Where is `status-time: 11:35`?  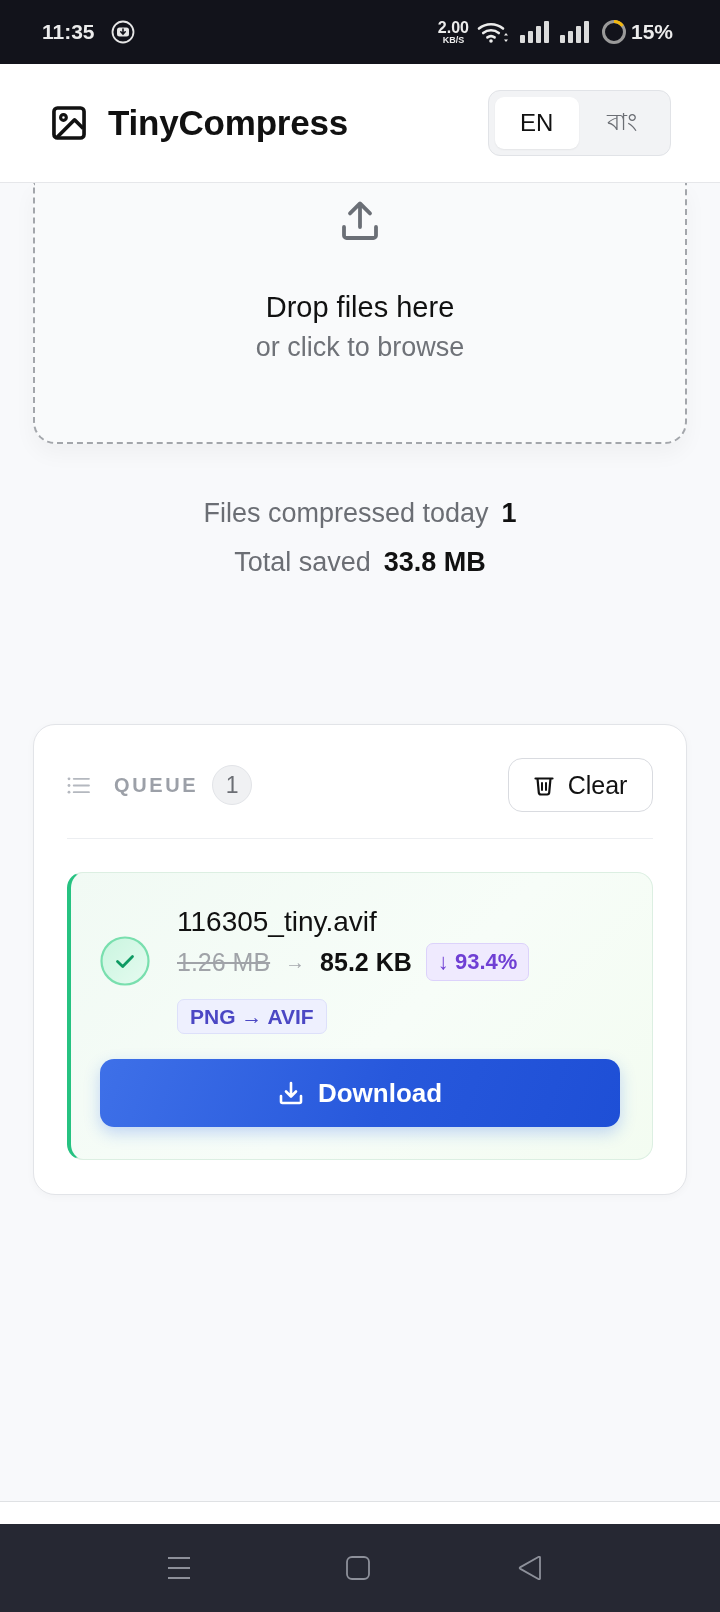 status-time: 11:35 is located at coordinates (68, 32).